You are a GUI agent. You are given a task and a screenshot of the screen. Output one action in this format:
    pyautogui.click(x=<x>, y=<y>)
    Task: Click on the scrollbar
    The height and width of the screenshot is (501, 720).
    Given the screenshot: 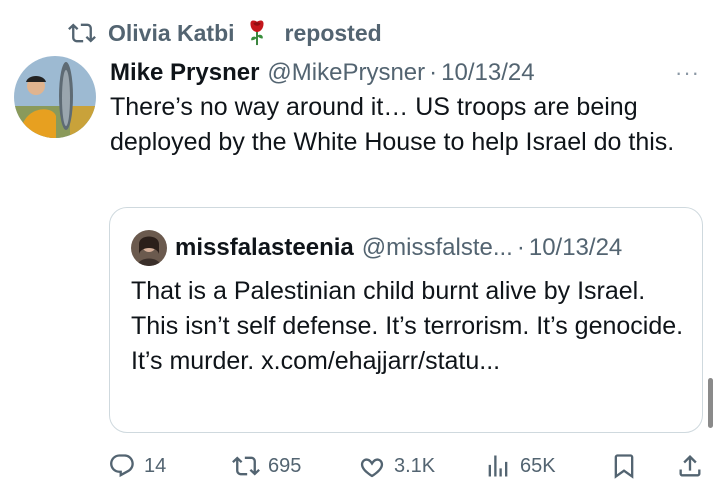 What is the action you would take?
    pyautogui.click(x=710, y=403)
    